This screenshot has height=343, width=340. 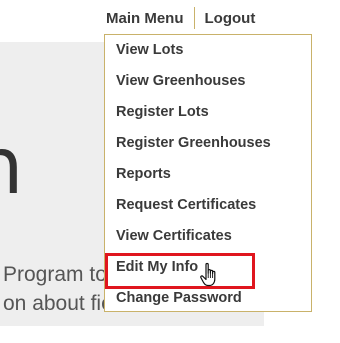 I want to click on menu-item-view-certificates: View Certificates, so click(x=174, y=236).